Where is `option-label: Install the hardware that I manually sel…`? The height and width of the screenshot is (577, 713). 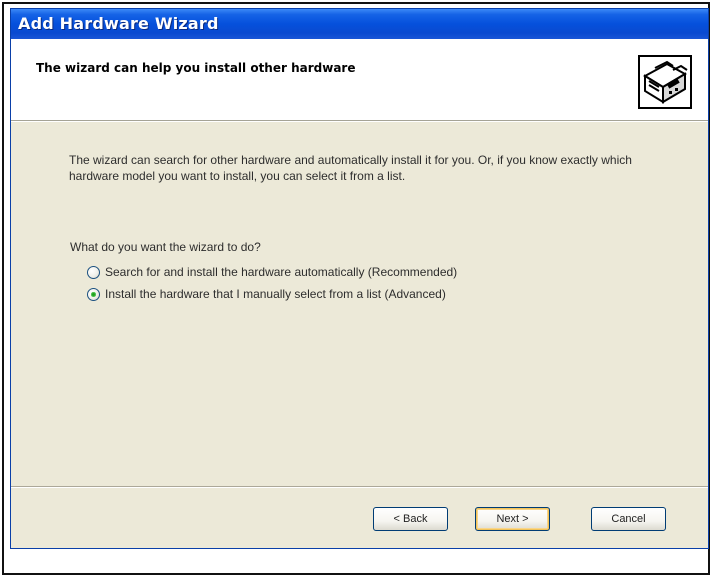 option-label: Install the hardware that I manually sel… is located at coordinates (275, 294).